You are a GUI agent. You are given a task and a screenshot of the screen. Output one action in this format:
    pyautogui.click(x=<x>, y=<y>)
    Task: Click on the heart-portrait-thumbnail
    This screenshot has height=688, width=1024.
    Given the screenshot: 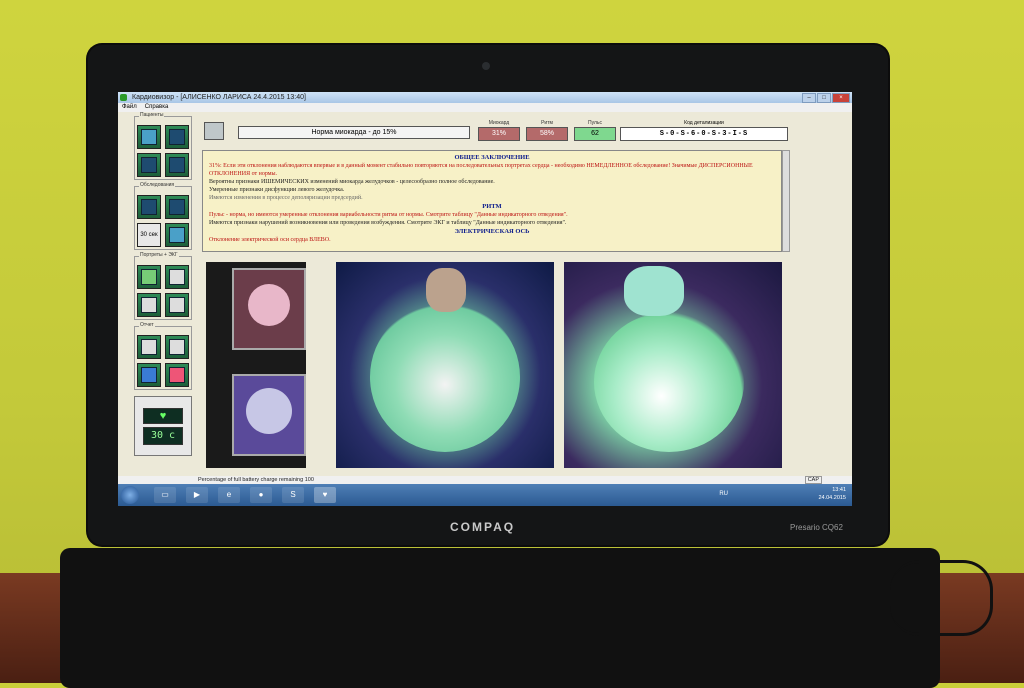 What is the action you would take?
    pyautogui.click(x=269, y=309)
    